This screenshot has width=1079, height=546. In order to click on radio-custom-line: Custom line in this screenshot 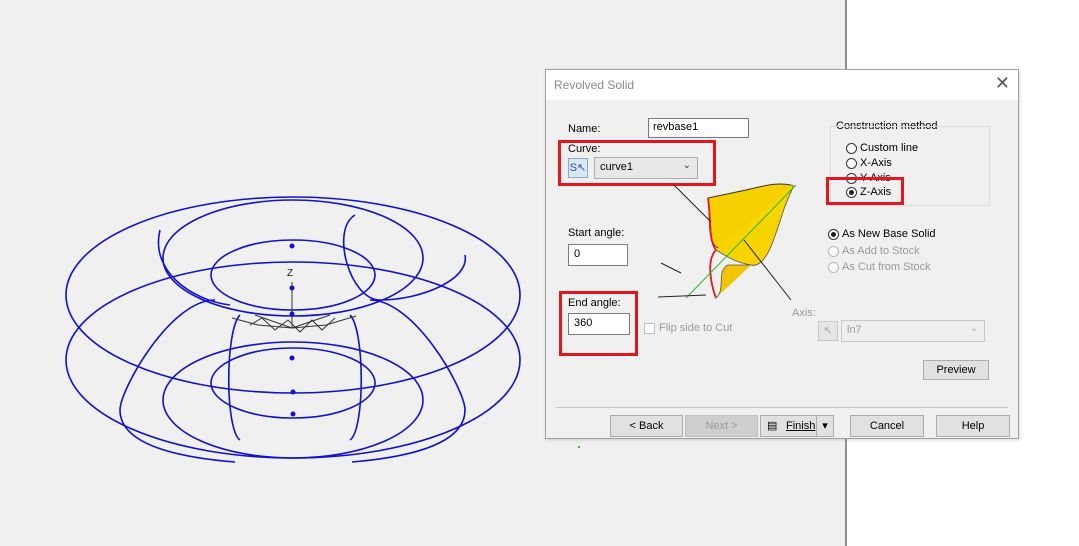, I will do `click(882, 148)`.